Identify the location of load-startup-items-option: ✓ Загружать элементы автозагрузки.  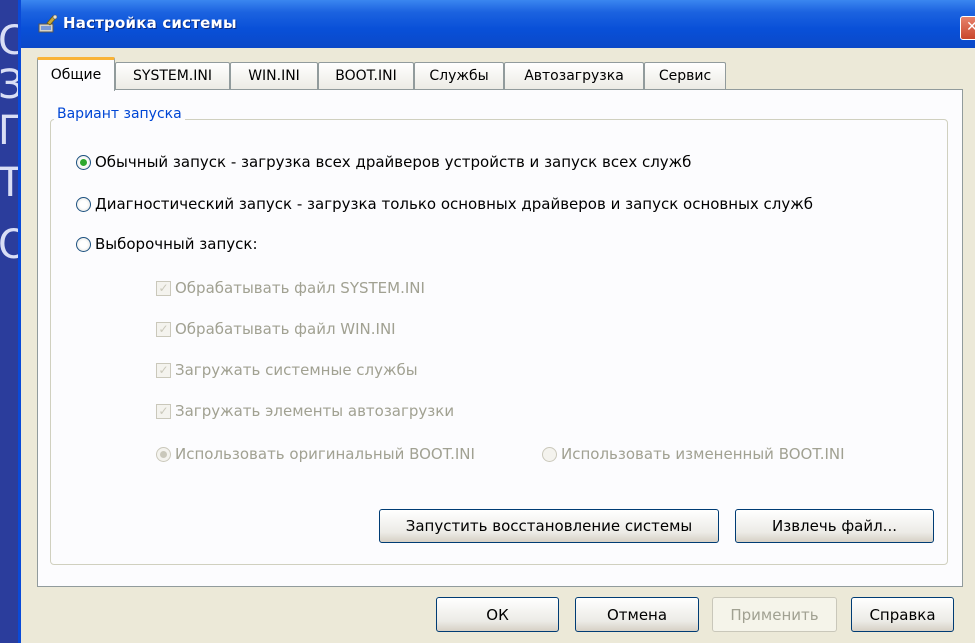
(305, 411).